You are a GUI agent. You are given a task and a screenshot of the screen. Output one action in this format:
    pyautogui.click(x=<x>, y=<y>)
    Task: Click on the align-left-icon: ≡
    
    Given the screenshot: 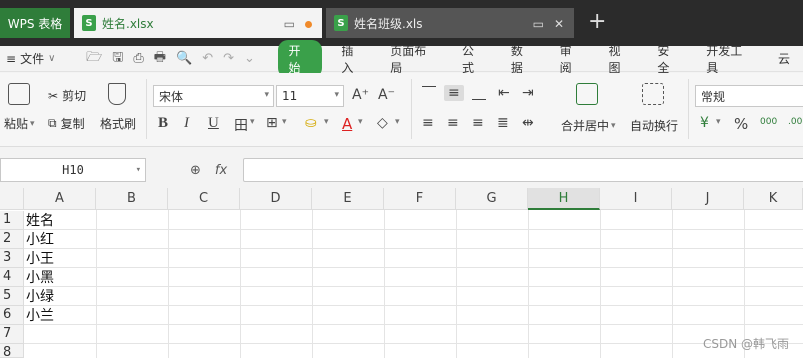 What is the action you would take?
    pyautogui.click(x=428, y=123)
    